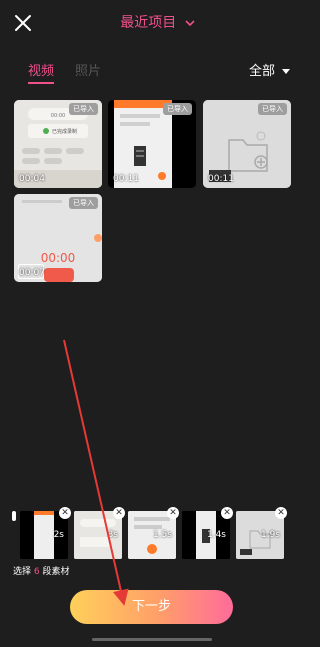 The image size is (320, 647). I want to click on filter-label: 全部, so click(261, 71).